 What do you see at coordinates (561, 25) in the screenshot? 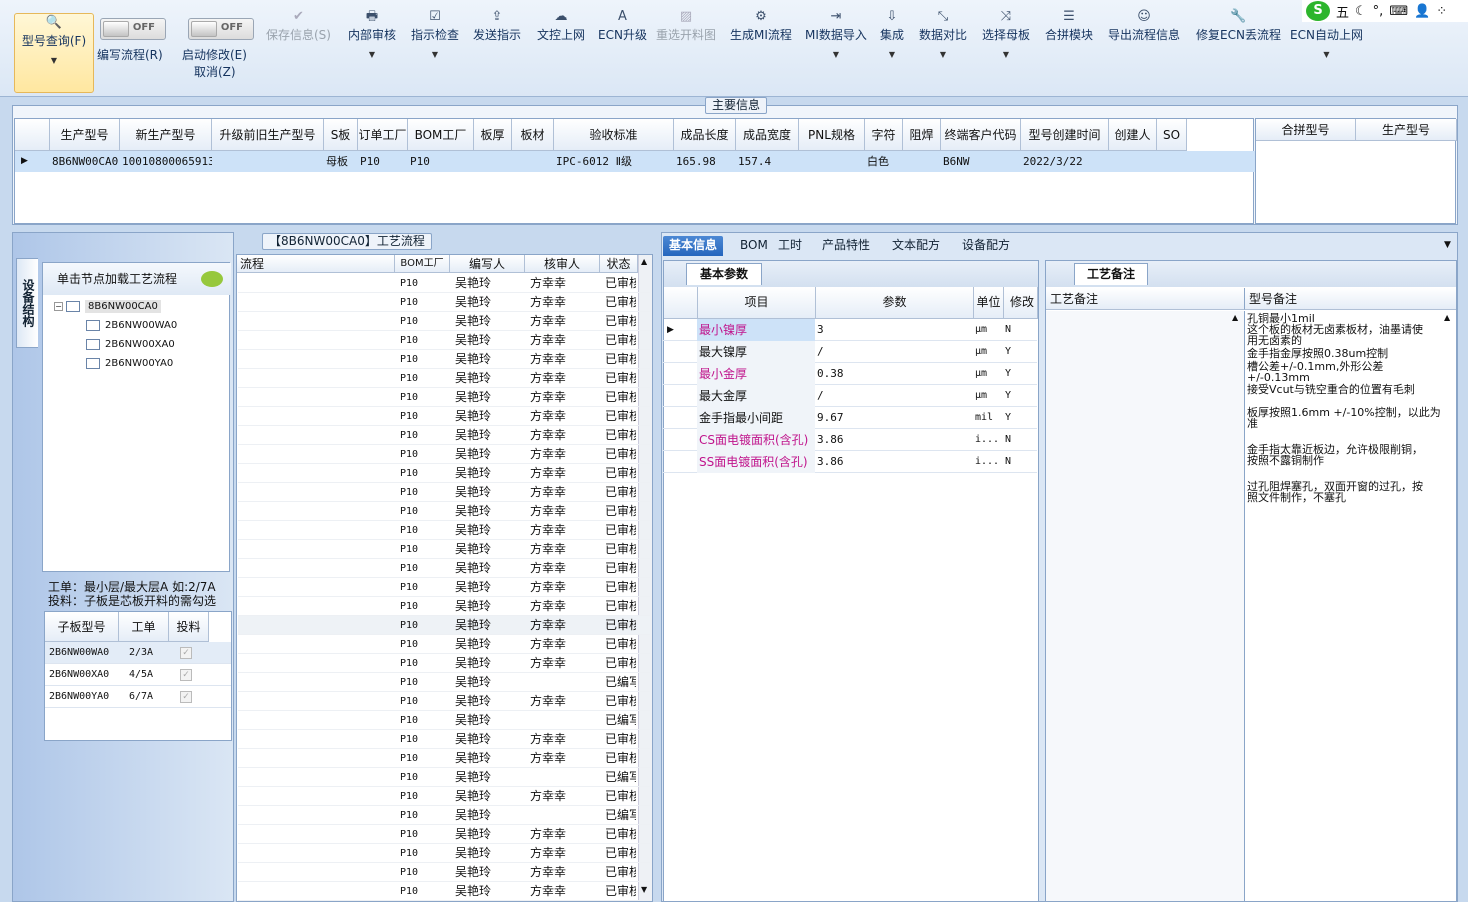
I see `doc-control-online-button: ☁ 文控上网` at bounding box center [561, 25].